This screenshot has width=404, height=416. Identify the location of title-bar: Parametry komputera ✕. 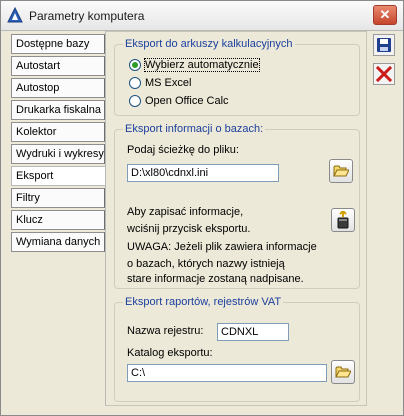
(202, 16).